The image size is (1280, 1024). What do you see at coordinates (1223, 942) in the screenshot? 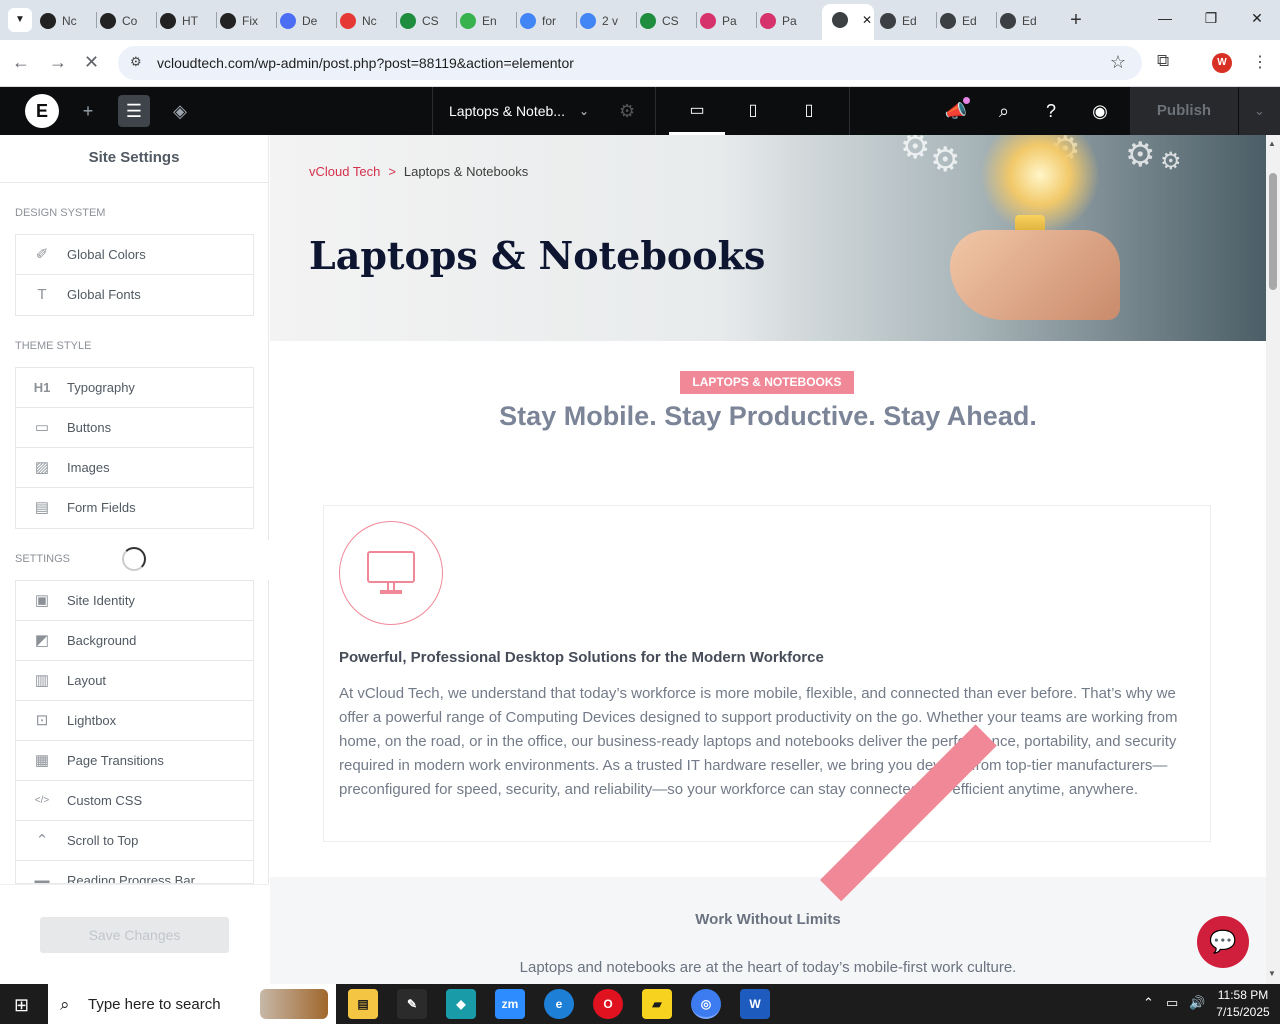
I see `chat-bubble-icon: 💬` at bounding box center [1223, 942].